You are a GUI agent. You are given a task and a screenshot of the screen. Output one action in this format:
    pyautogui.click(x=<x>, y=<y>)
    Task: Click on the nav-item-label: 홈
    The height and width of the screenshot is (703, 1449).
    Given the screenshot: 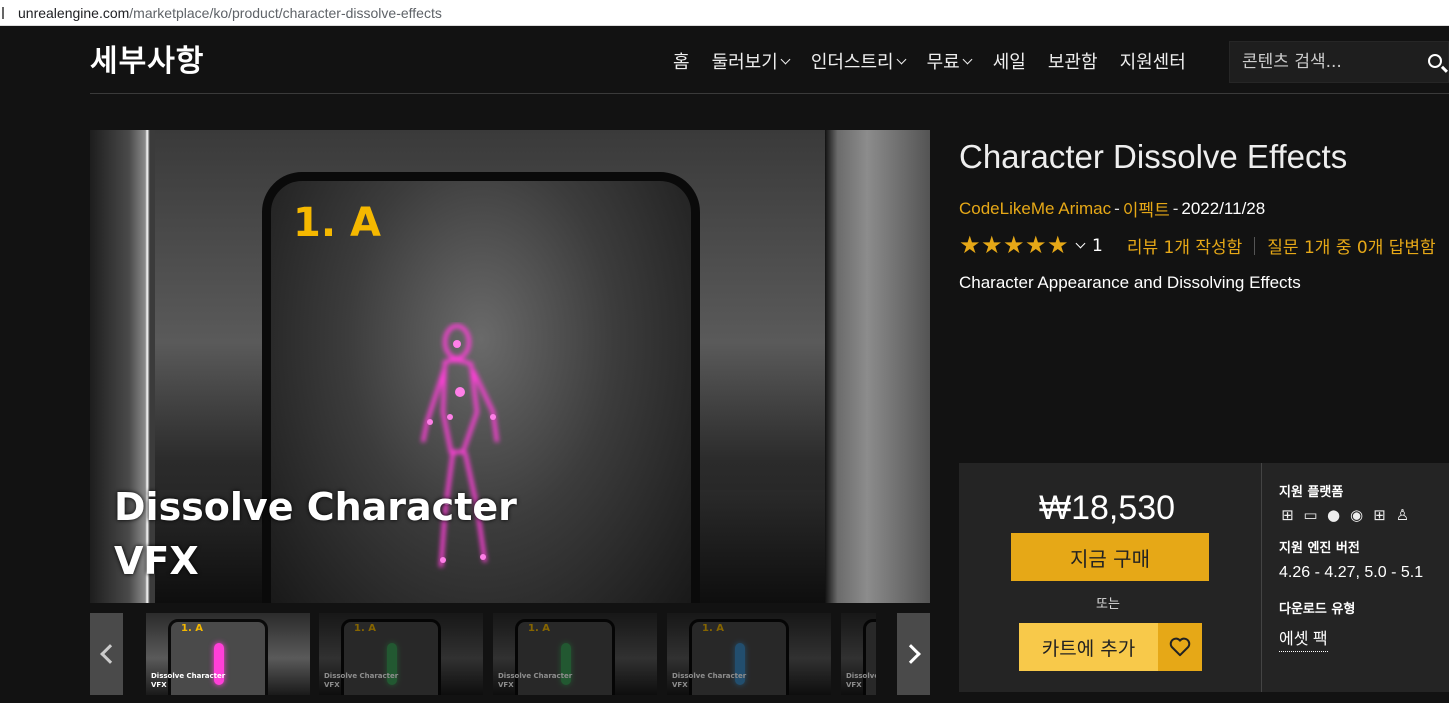 What is the action you would take?
    pyautogui.click(x=681, y=62)
    